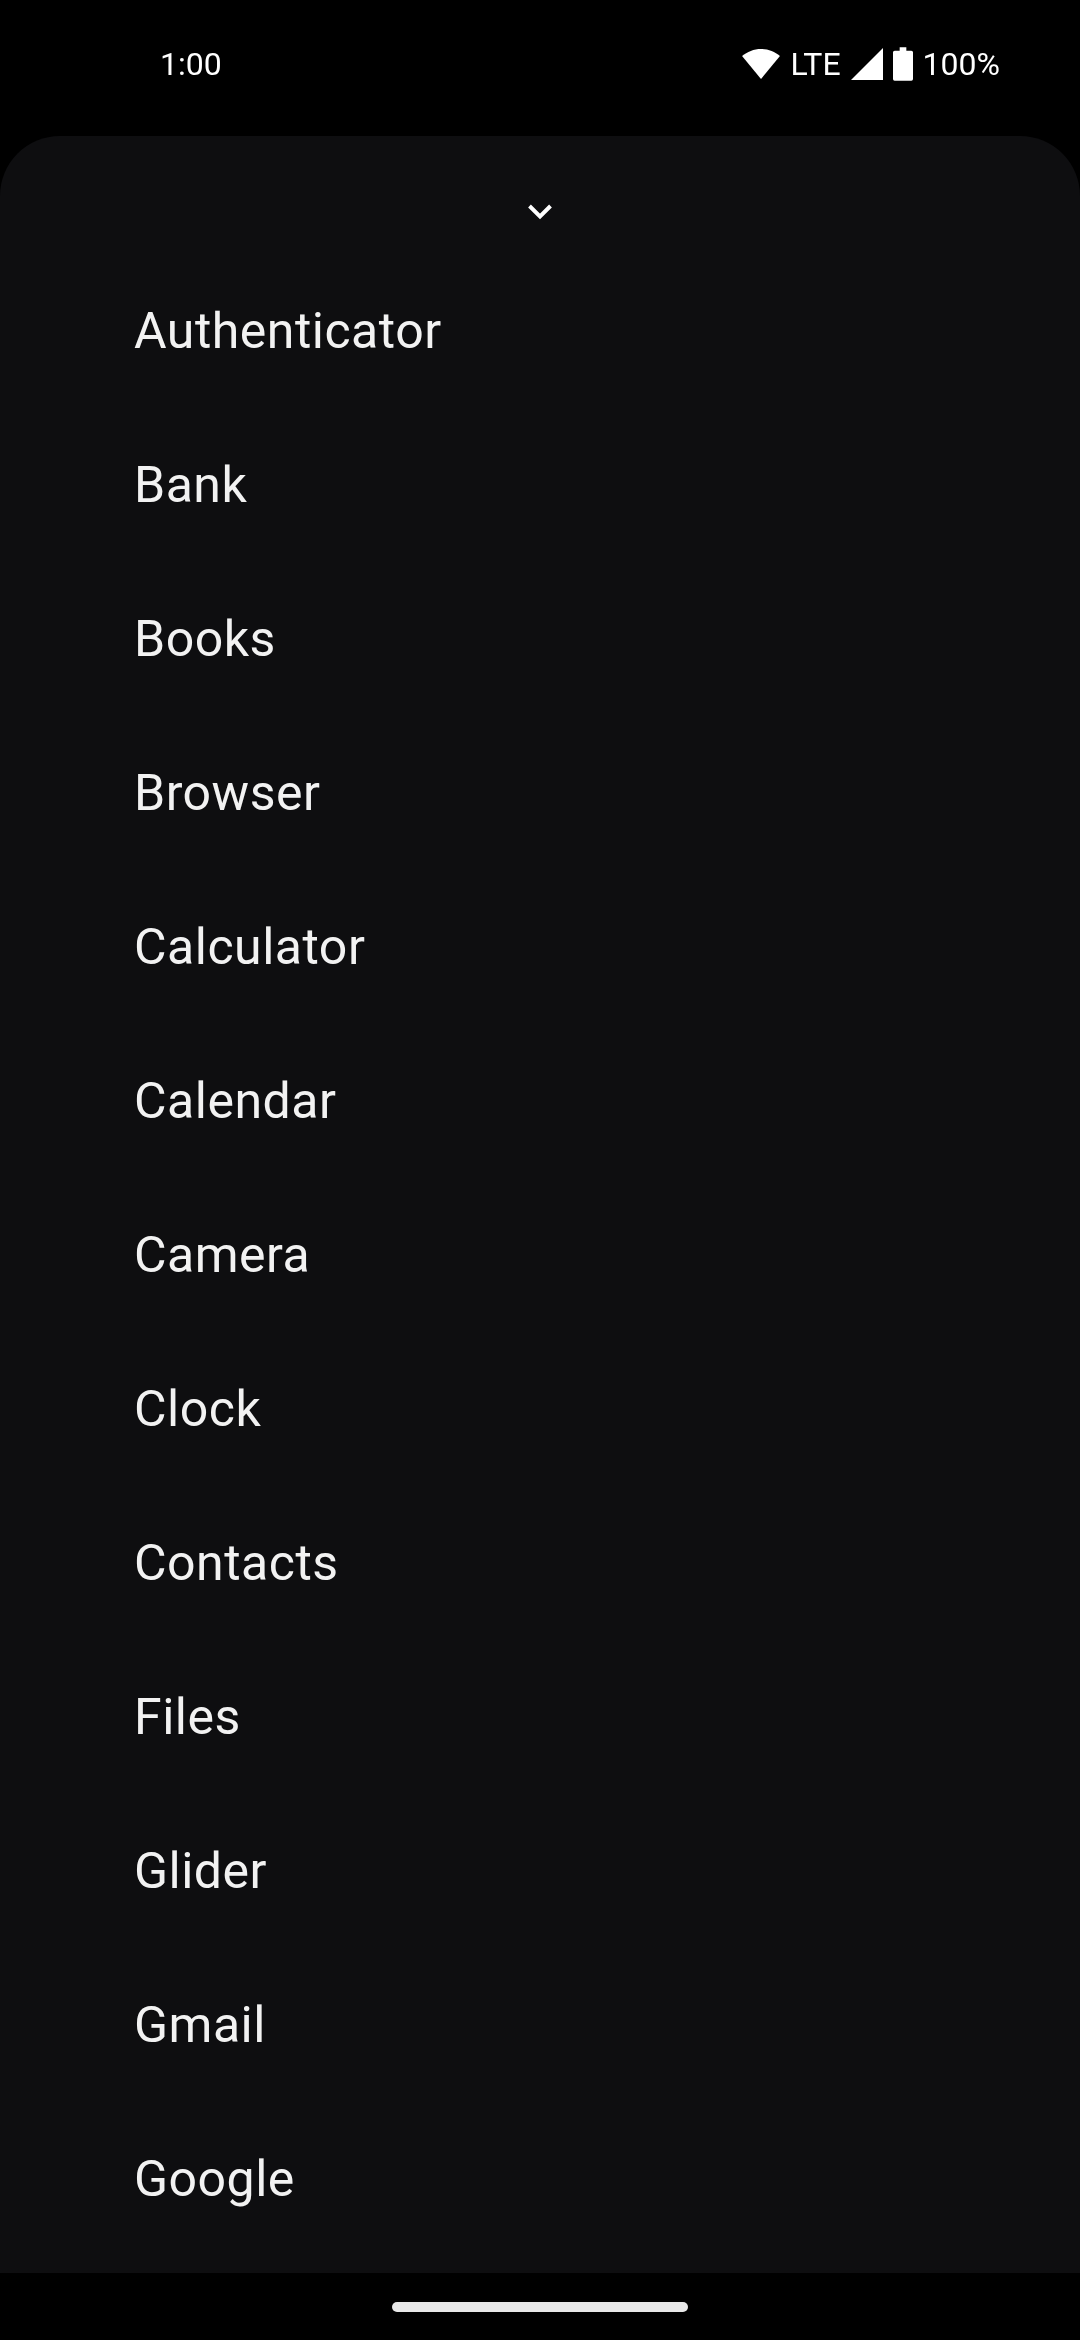 The width and height of the screenshot is (1080, 2340). What do you see at coordinates (902, 64) in the screenshot?
I see `battery-icon` at bounding box center [902, 64].